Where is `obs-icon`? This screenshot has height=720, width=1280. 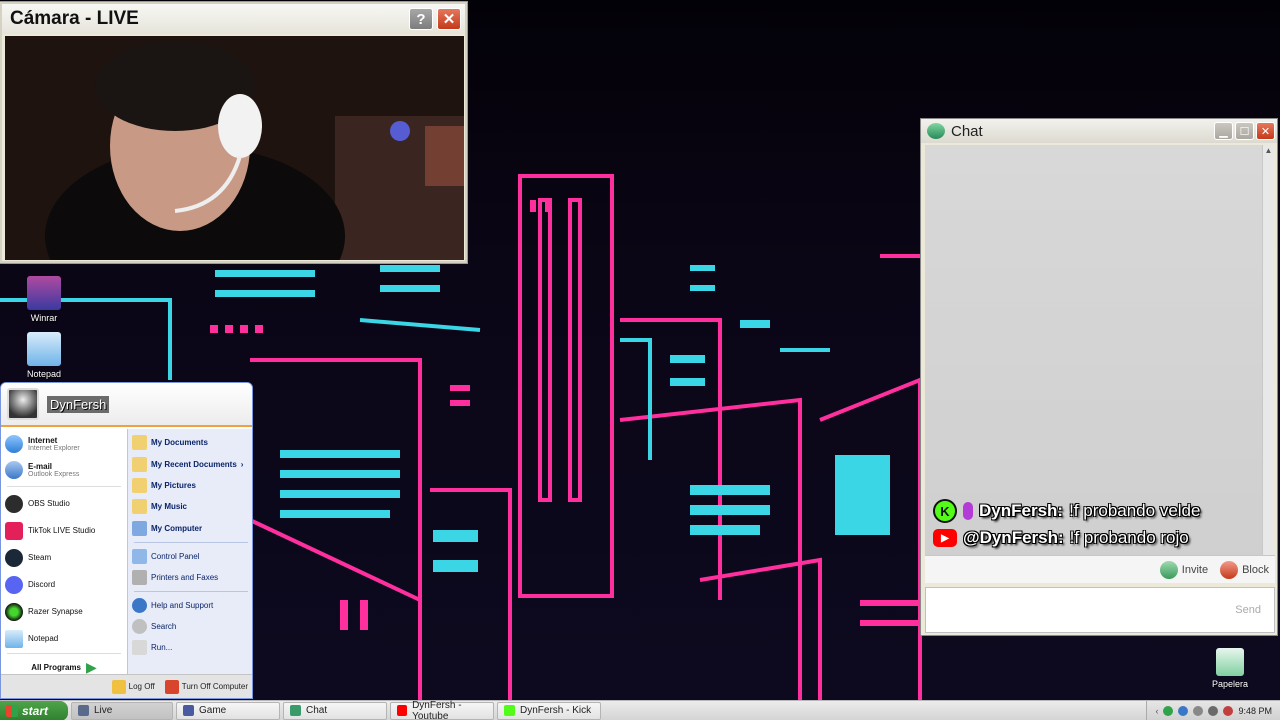
obs-icon is located at coordinates (14, 503).